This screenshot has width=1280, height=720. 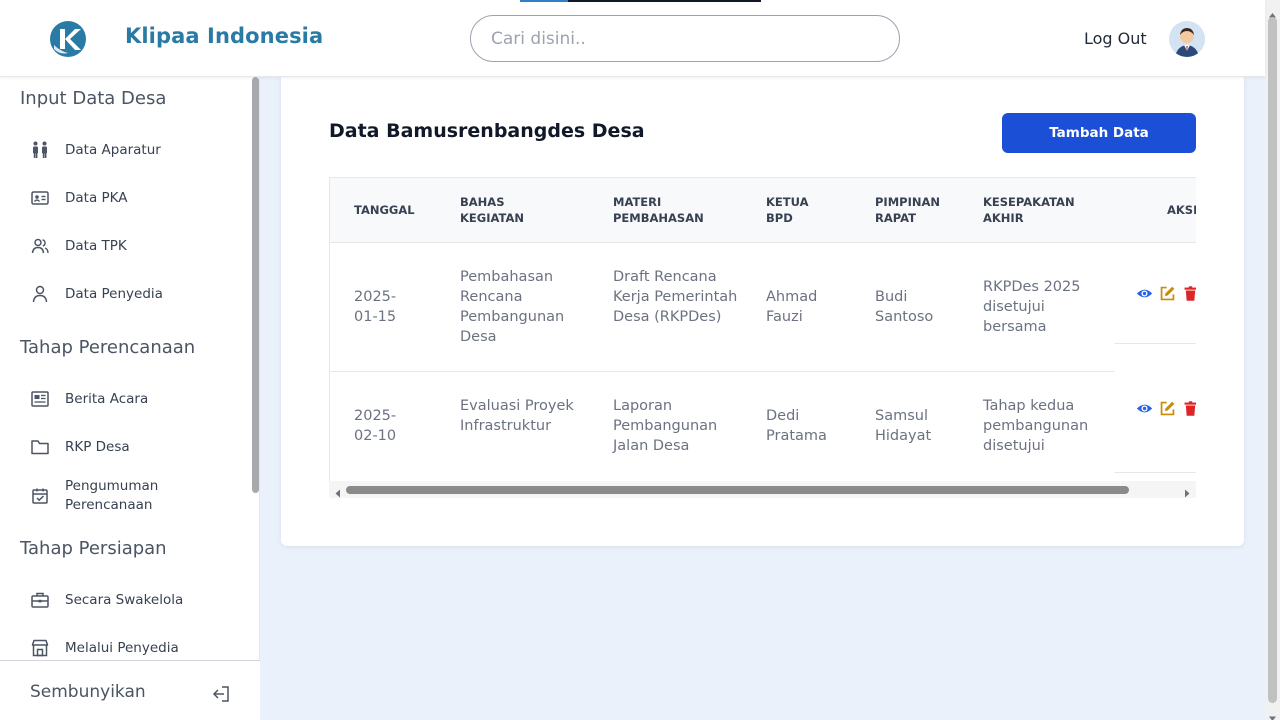 What do you see at coordinates (1272, 714) in the screenshot?
I see `scroll-down-icon` at bounding box center [1272, 714].